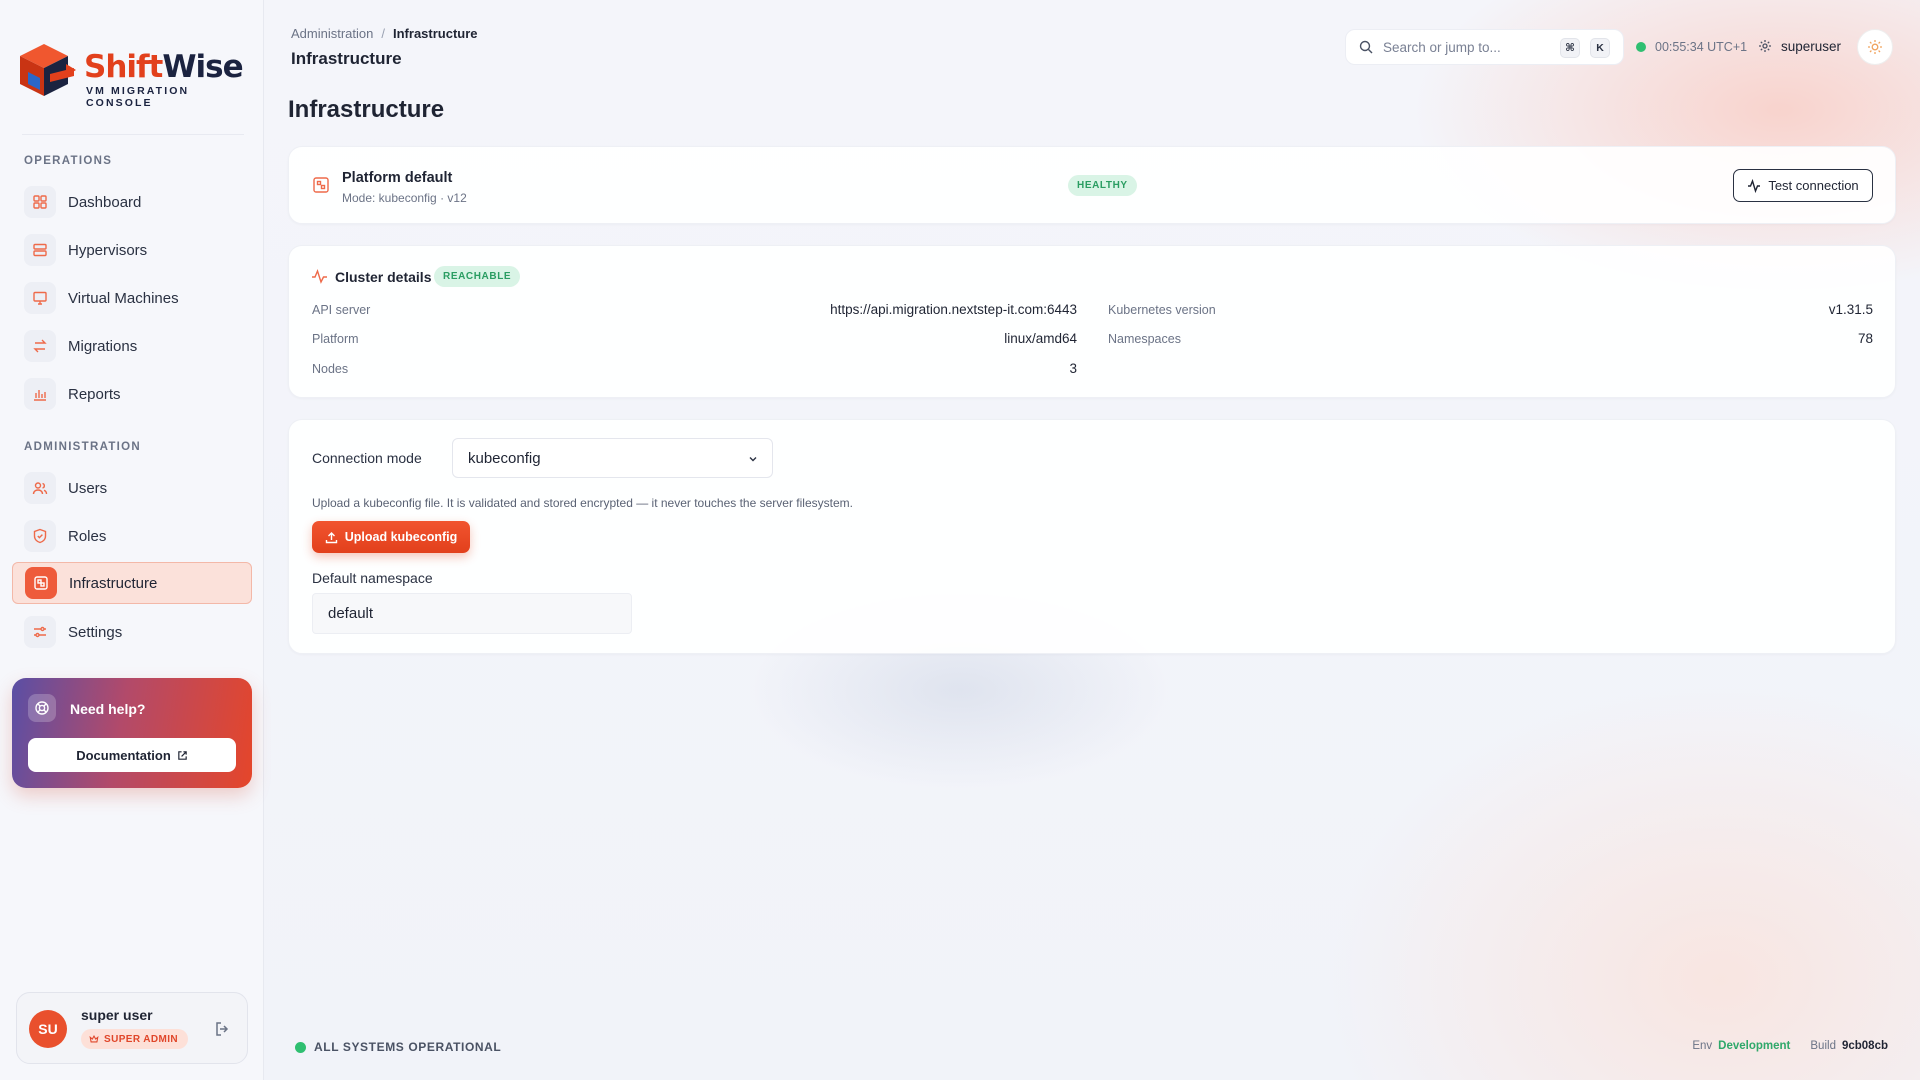  Describe the element at coordinates (372, 578) in the screenshot. I see `default-namespace-label: Default namespace` at that location.